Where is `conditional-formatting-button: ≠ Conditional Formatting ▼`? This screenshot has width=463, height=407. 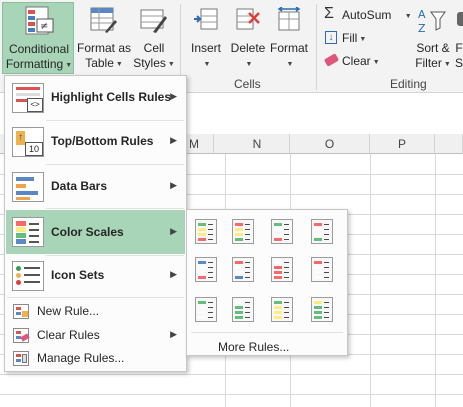
conditional-formatting-button: ≠ Conditional Formatting ▼ is located at coordinates (38, 38).